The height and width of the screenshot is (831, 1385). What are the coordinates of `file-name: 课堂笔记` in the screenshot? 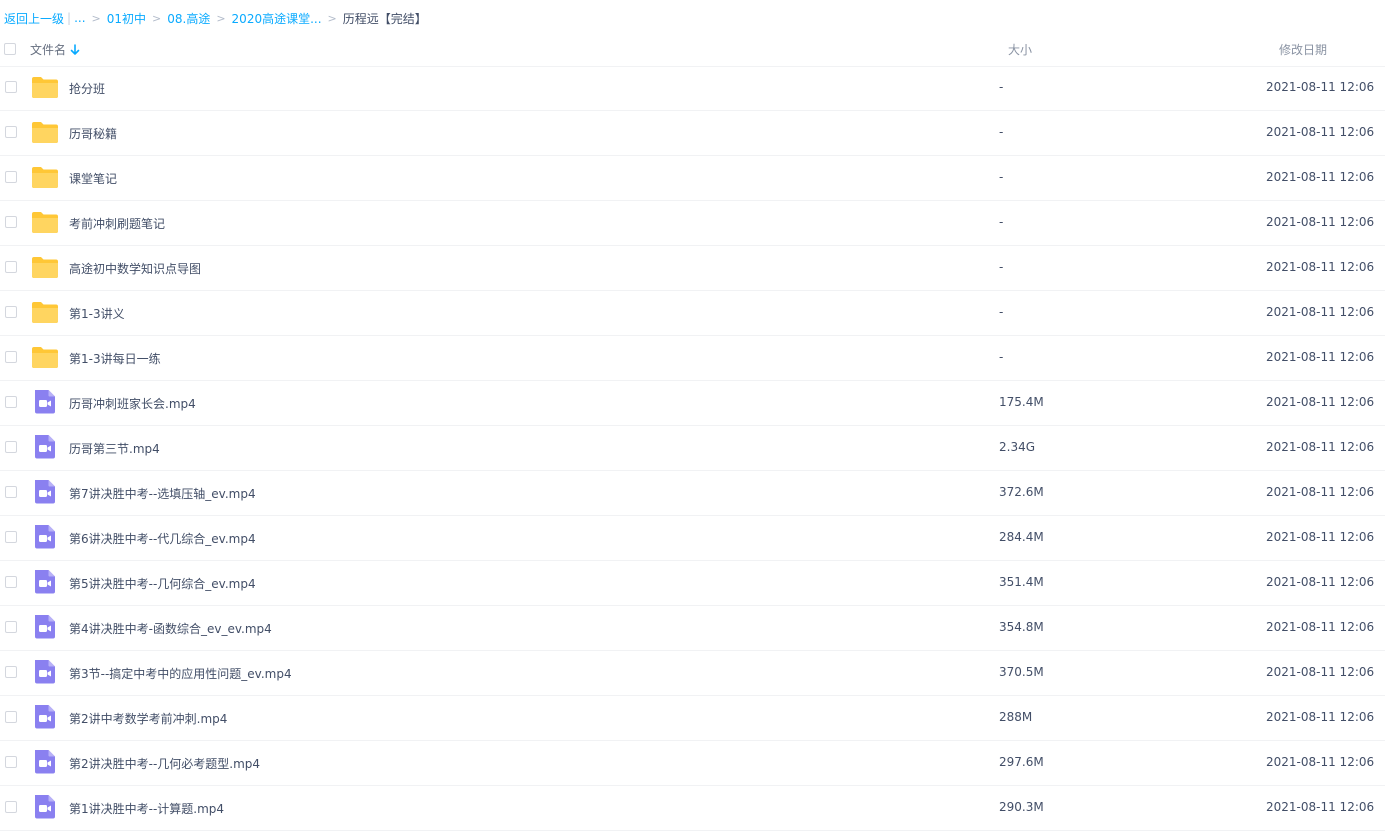 It's located at (93, 178).